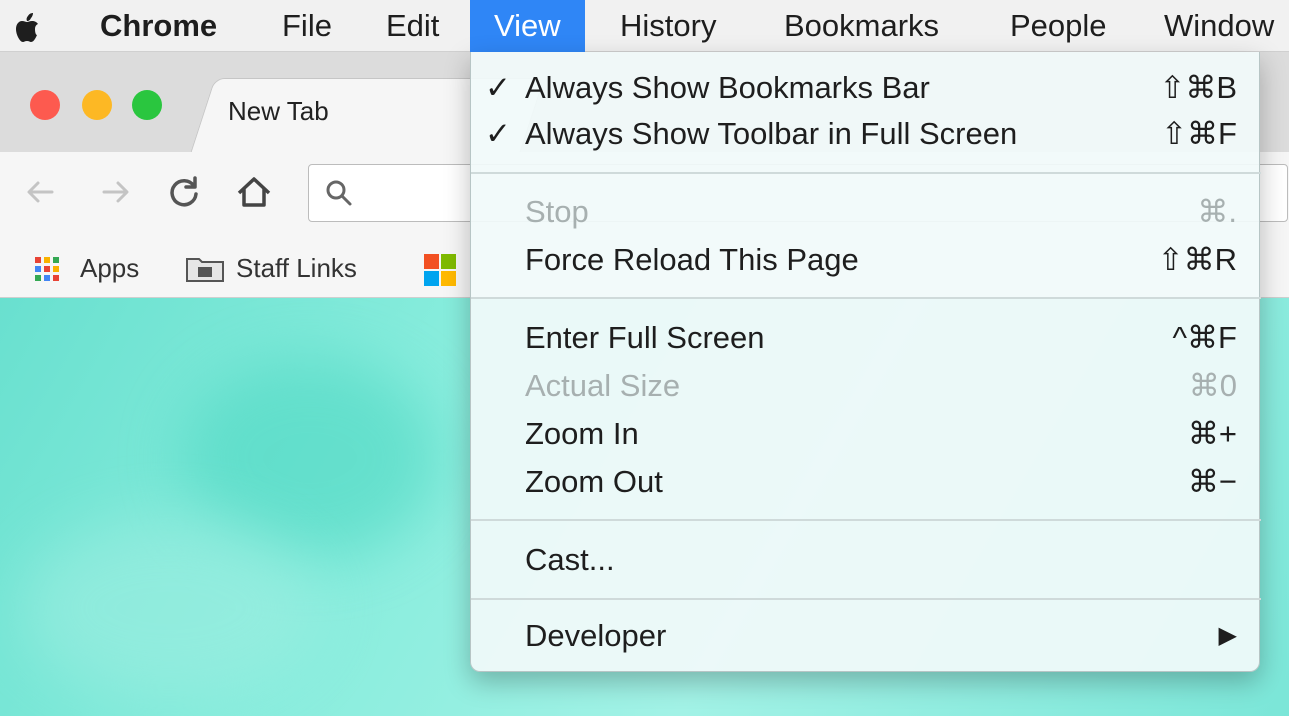 This screenshot has height=716, width=1289. Describe the element at coordinates (866, 260) in the screenshot. I see `menu-item-force-reload: Force Reload This Page ⇧⌘R` at that location.